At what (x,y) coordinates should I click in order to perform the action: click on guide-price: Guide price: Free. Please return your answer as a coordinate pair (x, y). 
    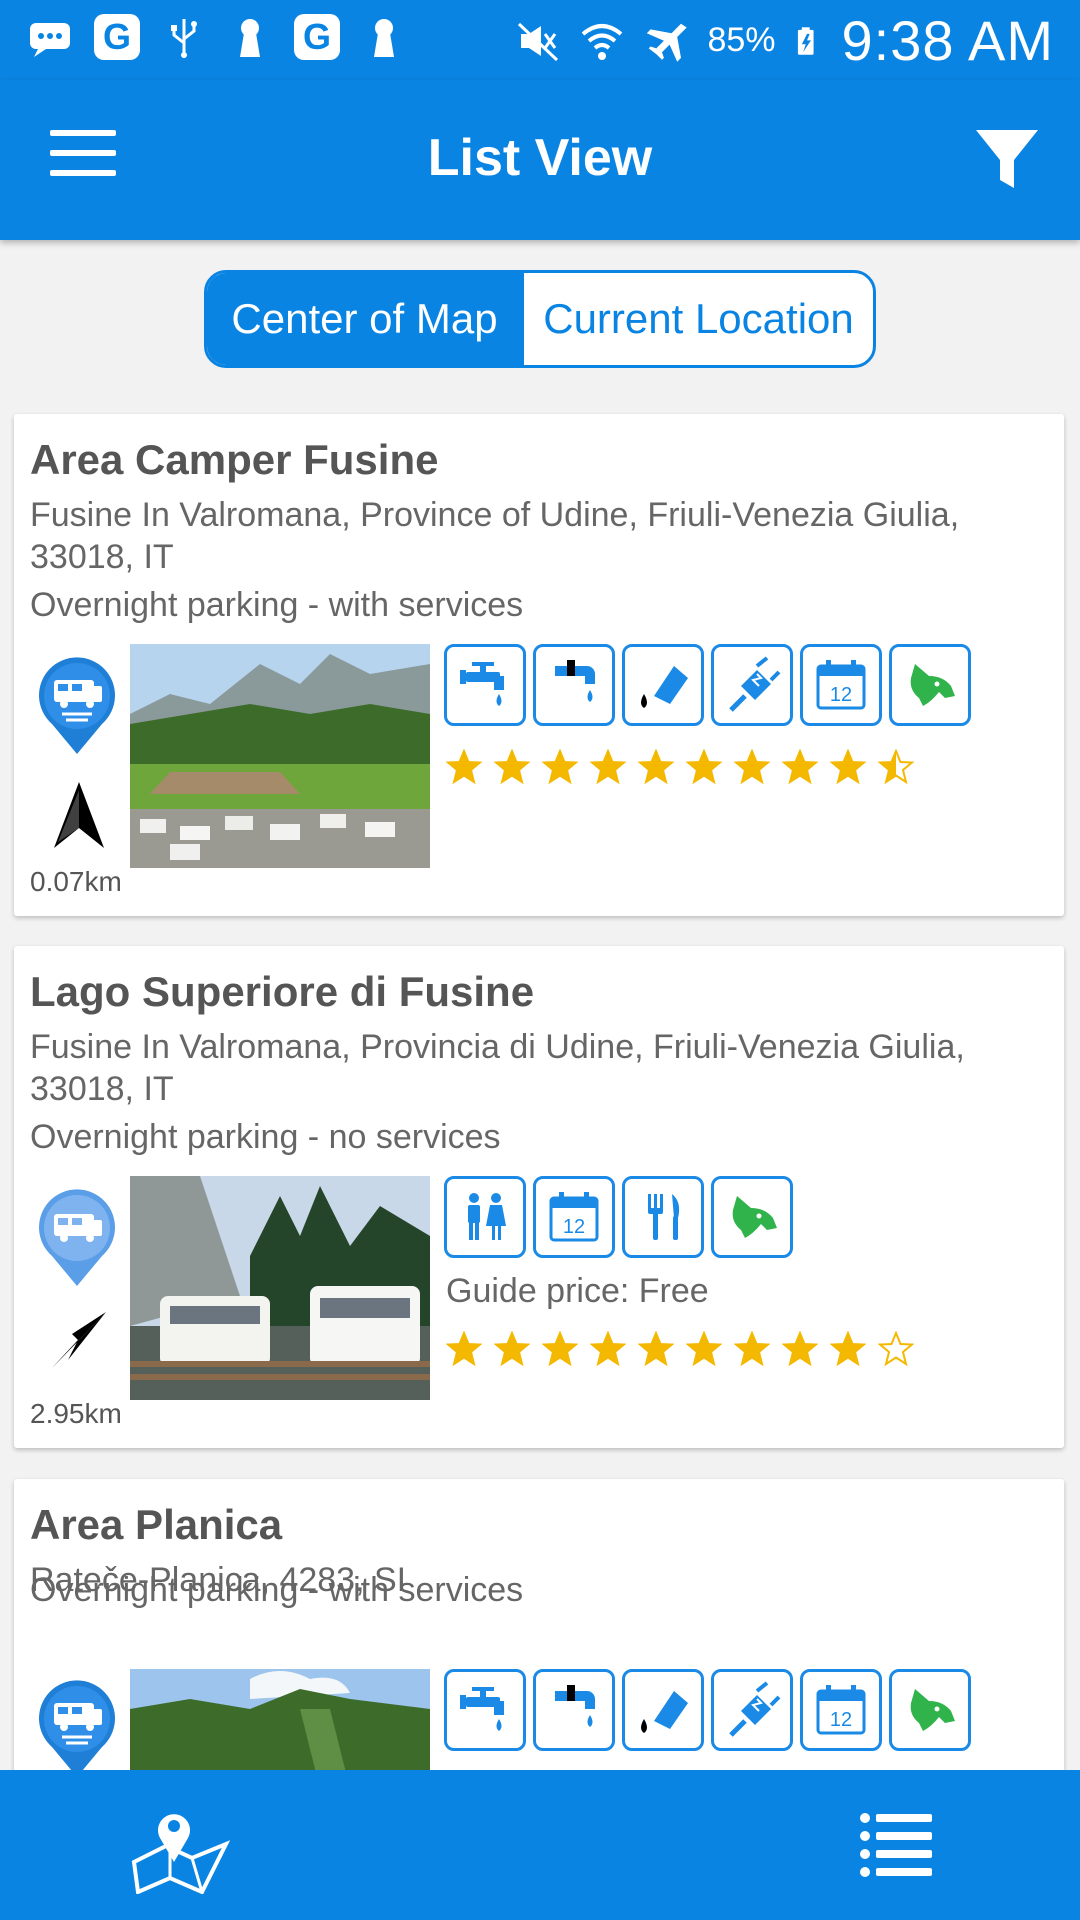
    Looking at the image, I should click on (577, 1291).